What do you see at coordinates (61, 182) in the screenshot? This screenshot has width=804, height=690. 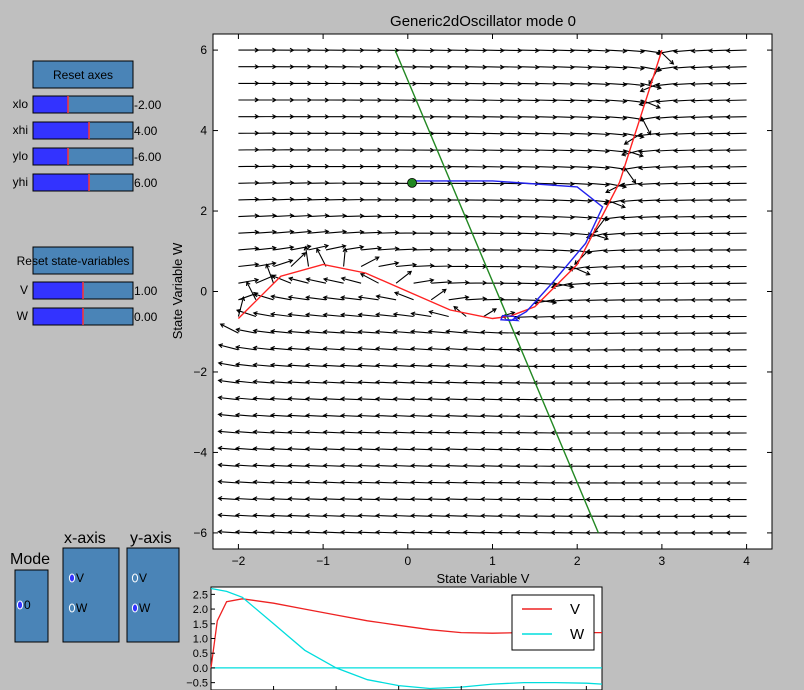 I see `slider-fill-yhi` at bounding box center [61, 182].